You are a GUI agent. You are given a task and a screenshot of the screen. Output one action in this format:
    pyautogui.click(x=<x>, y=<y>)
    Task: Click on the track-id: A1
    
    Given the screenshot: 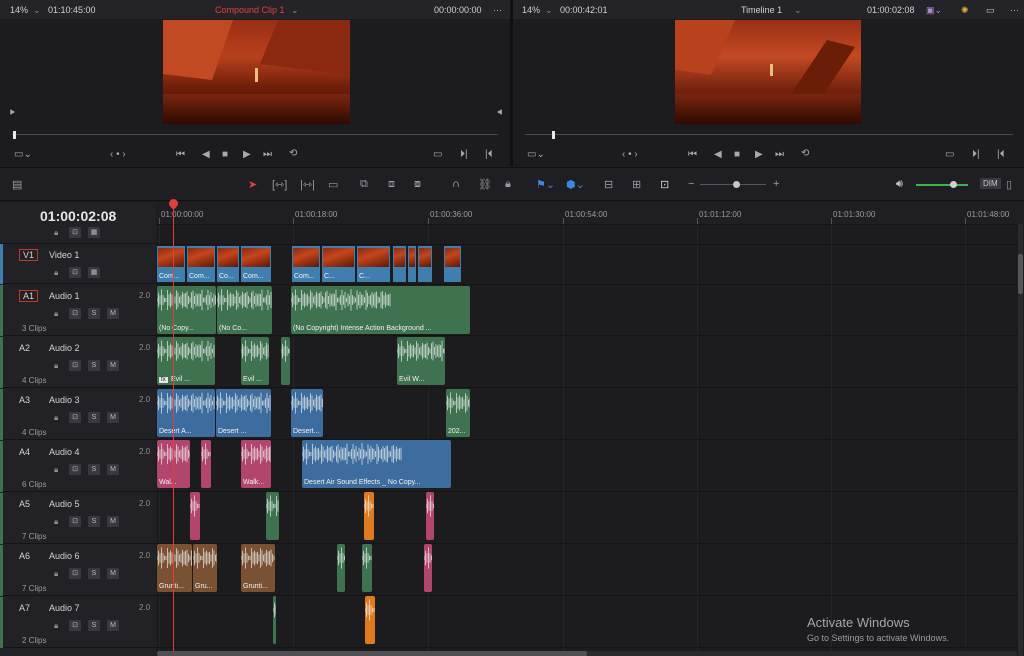 What is the action you would take?
    pyautogui.click(x=29, y=296)
    